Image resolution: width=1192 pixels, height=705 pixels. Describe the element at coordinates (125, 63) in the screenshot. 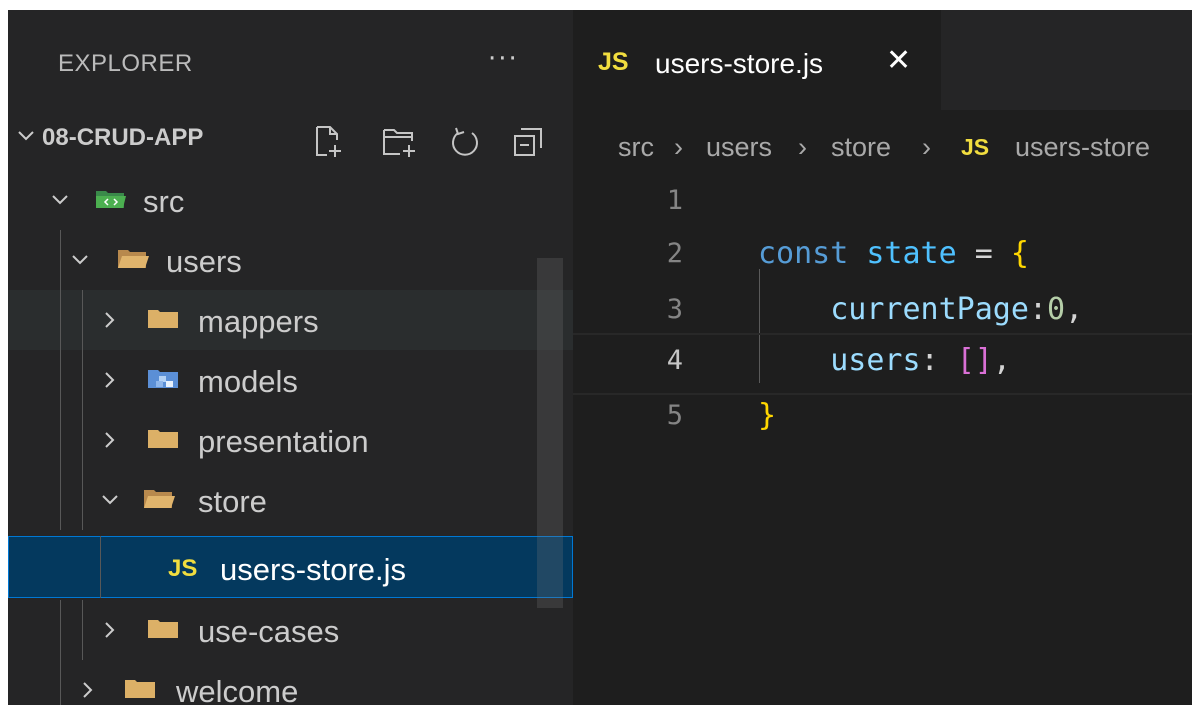

I see `explorer-title: EXPLORER` at that location.